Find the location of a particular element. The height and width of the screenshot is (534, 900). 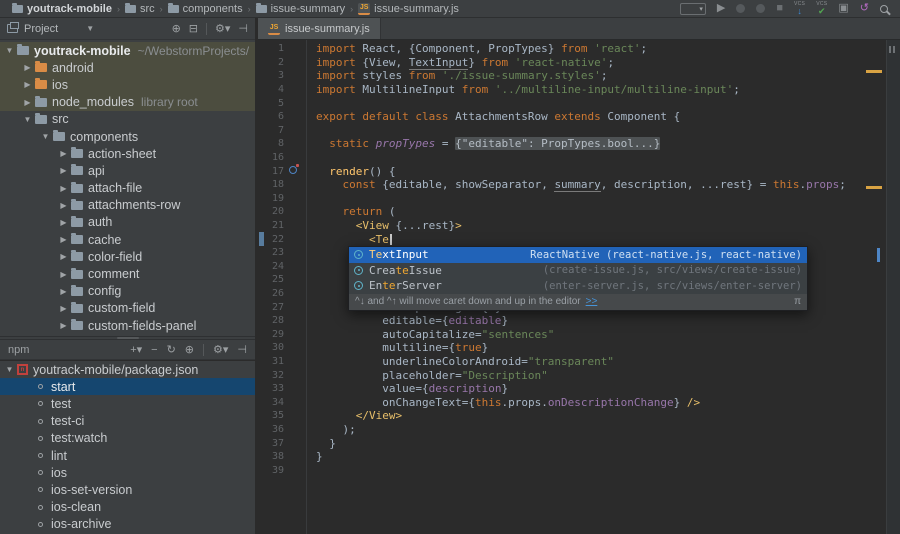

vcs-commit-icon: VCS ✔ is located at coordinates (821, 8).